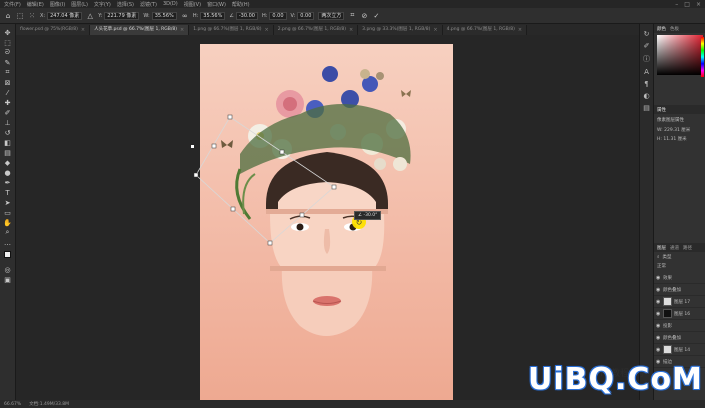 This screenshot has height=408, width=705. I want to click on layer-row: ◉ 效果, so click(679, 278).